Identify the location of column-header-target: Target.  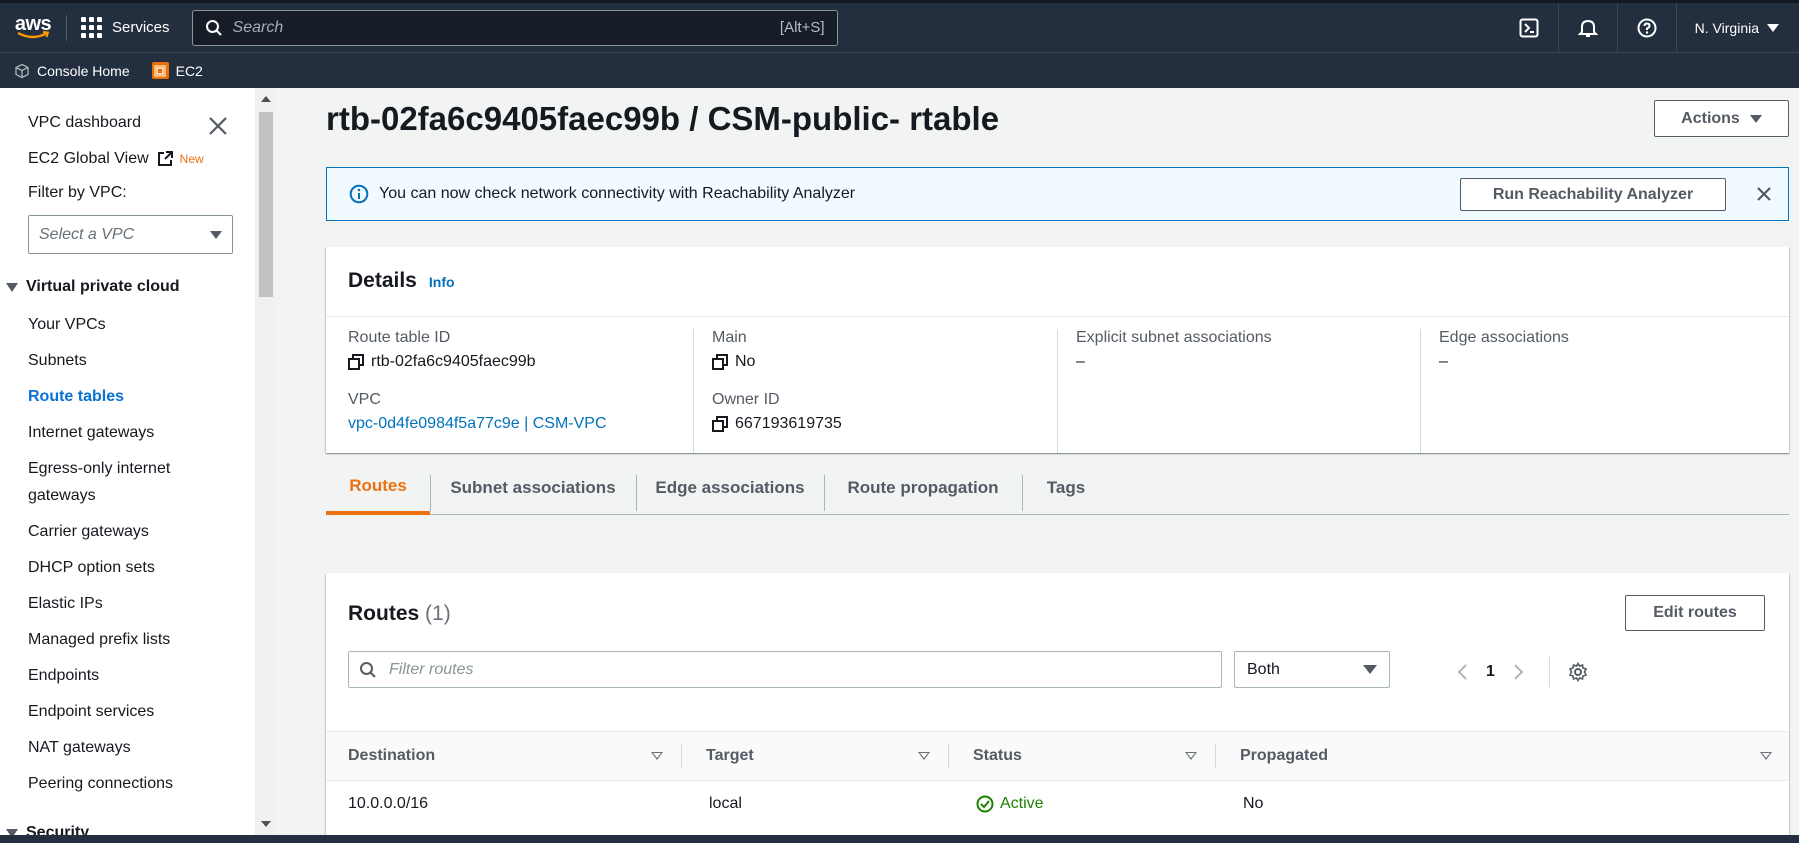
(730, 756).